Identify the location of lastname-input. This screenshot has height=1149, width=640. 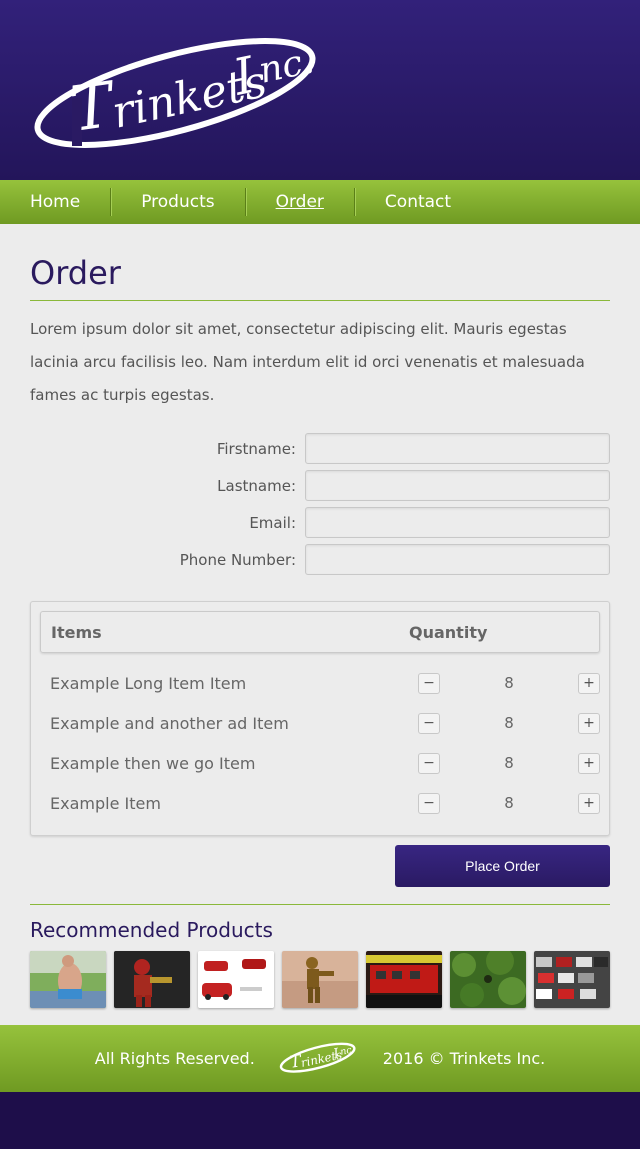
(457, 485).